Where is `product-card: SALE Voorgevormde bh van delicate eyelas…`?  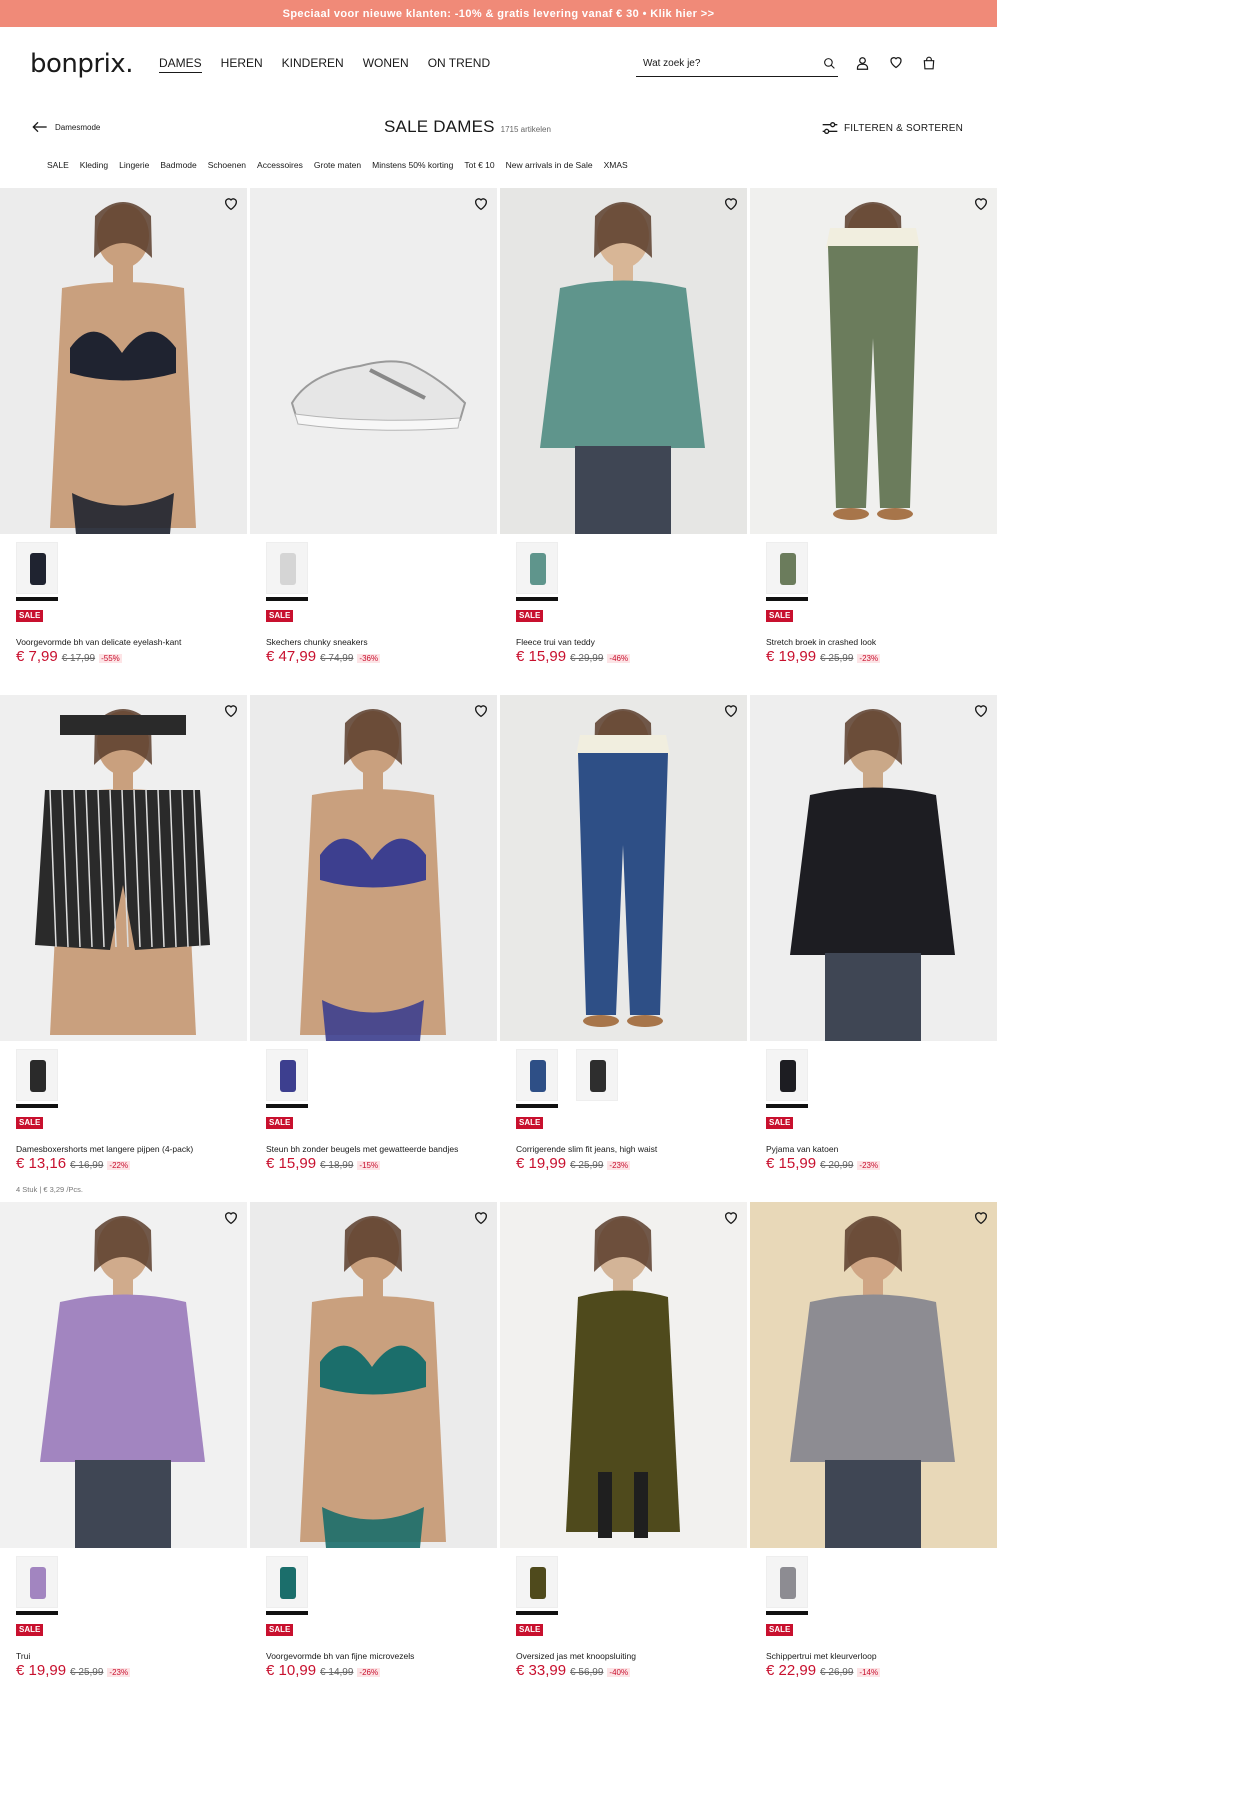
product-card: SALE Voorgevormde bh van delicate eyelas… is located at coordinates (123, 441).